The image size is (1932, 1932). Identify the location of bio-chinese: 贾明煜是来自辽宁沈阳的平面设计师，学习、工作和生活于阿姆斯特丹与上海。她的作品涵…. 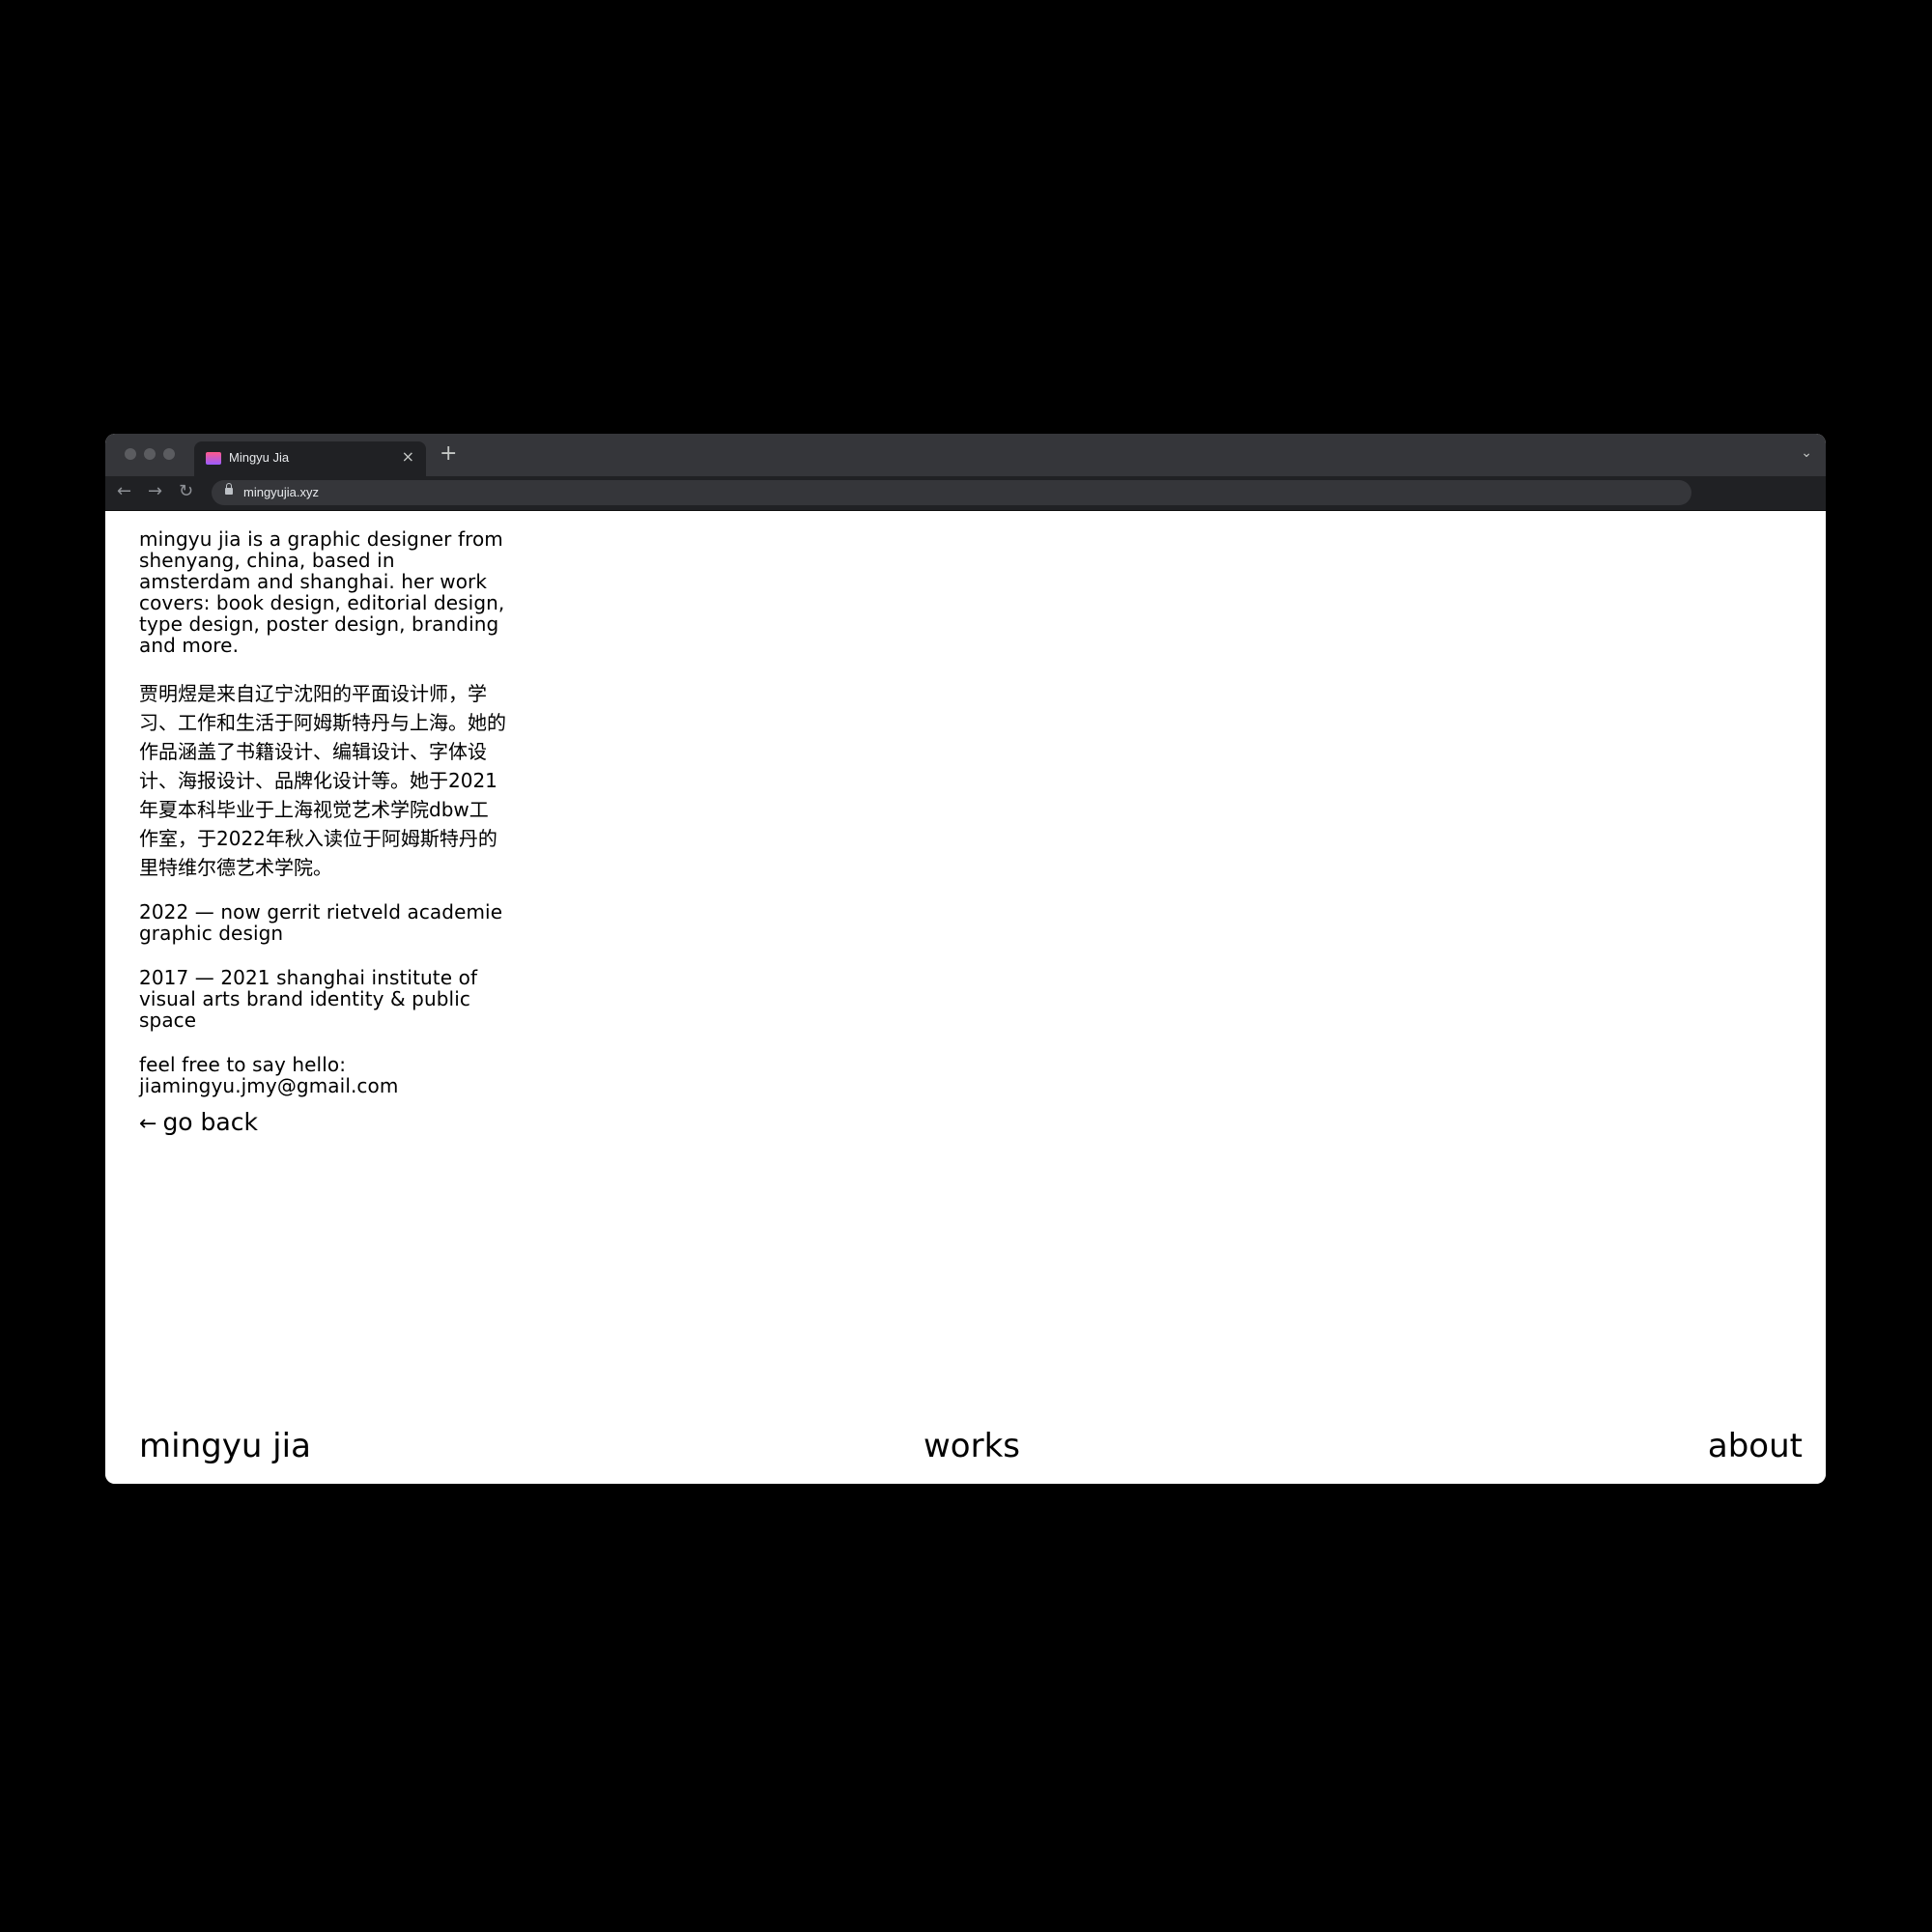
(322, 780).